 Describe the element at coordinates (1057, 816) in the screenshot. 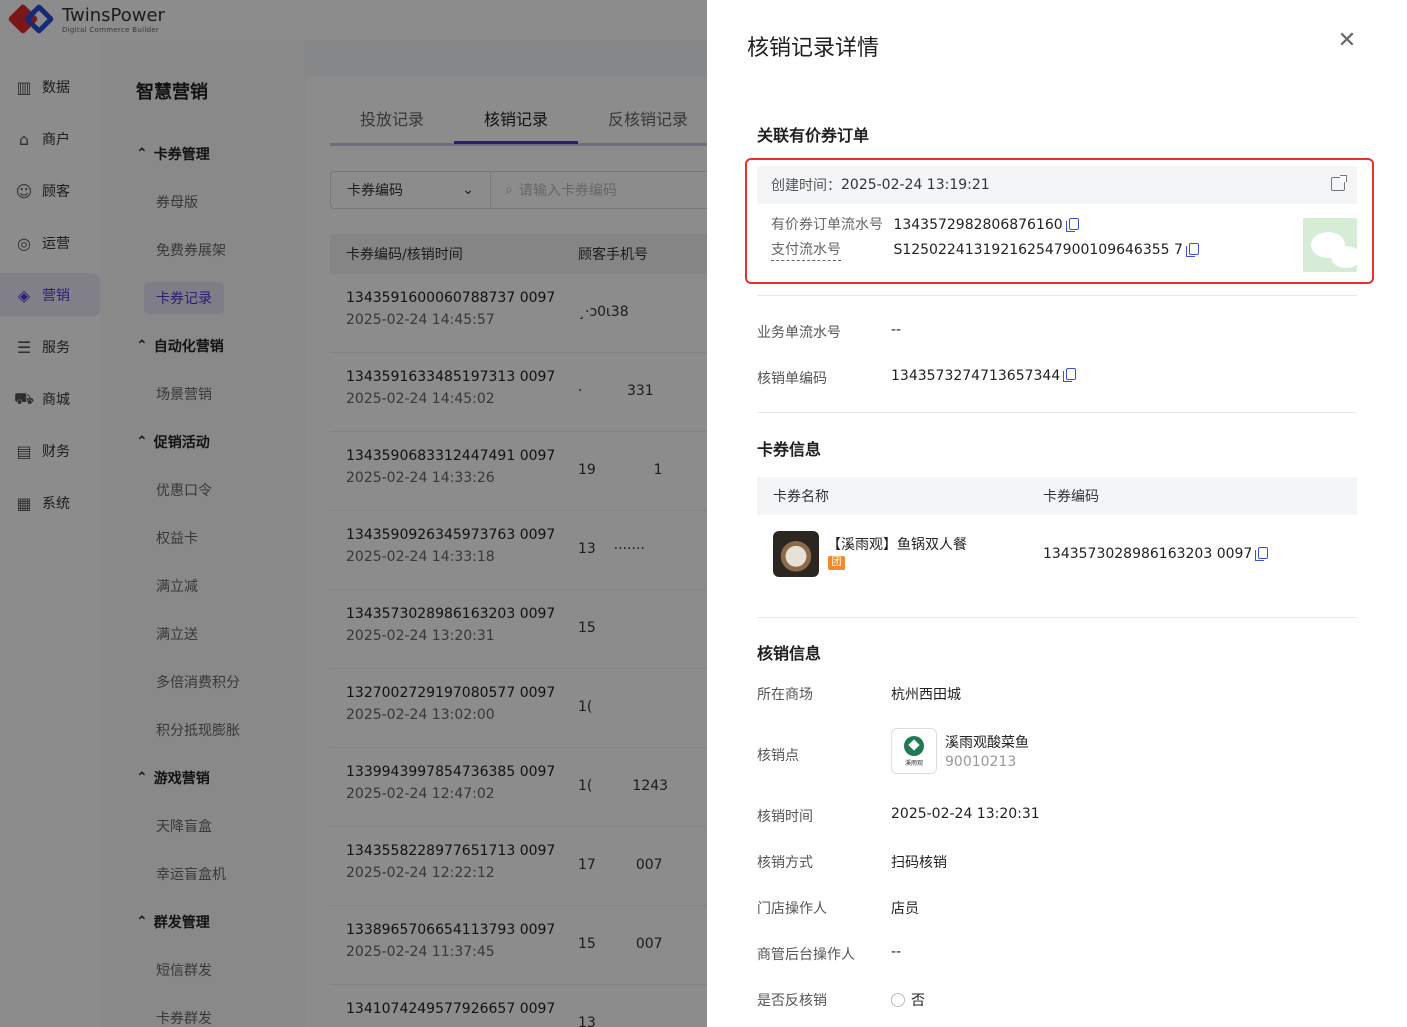

I see `time-row: 核销时间 2025-02-24 13:20:31` at that location.